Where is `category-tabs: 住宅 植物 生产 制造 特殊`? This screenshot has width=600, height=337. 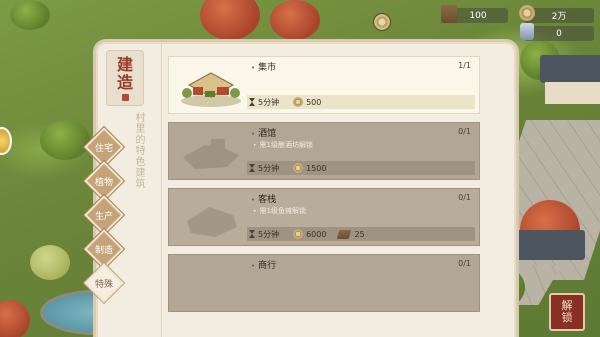
category-tabs: 住宅 植物 生产 制造 特殊 is located at coordinates (104, 215).